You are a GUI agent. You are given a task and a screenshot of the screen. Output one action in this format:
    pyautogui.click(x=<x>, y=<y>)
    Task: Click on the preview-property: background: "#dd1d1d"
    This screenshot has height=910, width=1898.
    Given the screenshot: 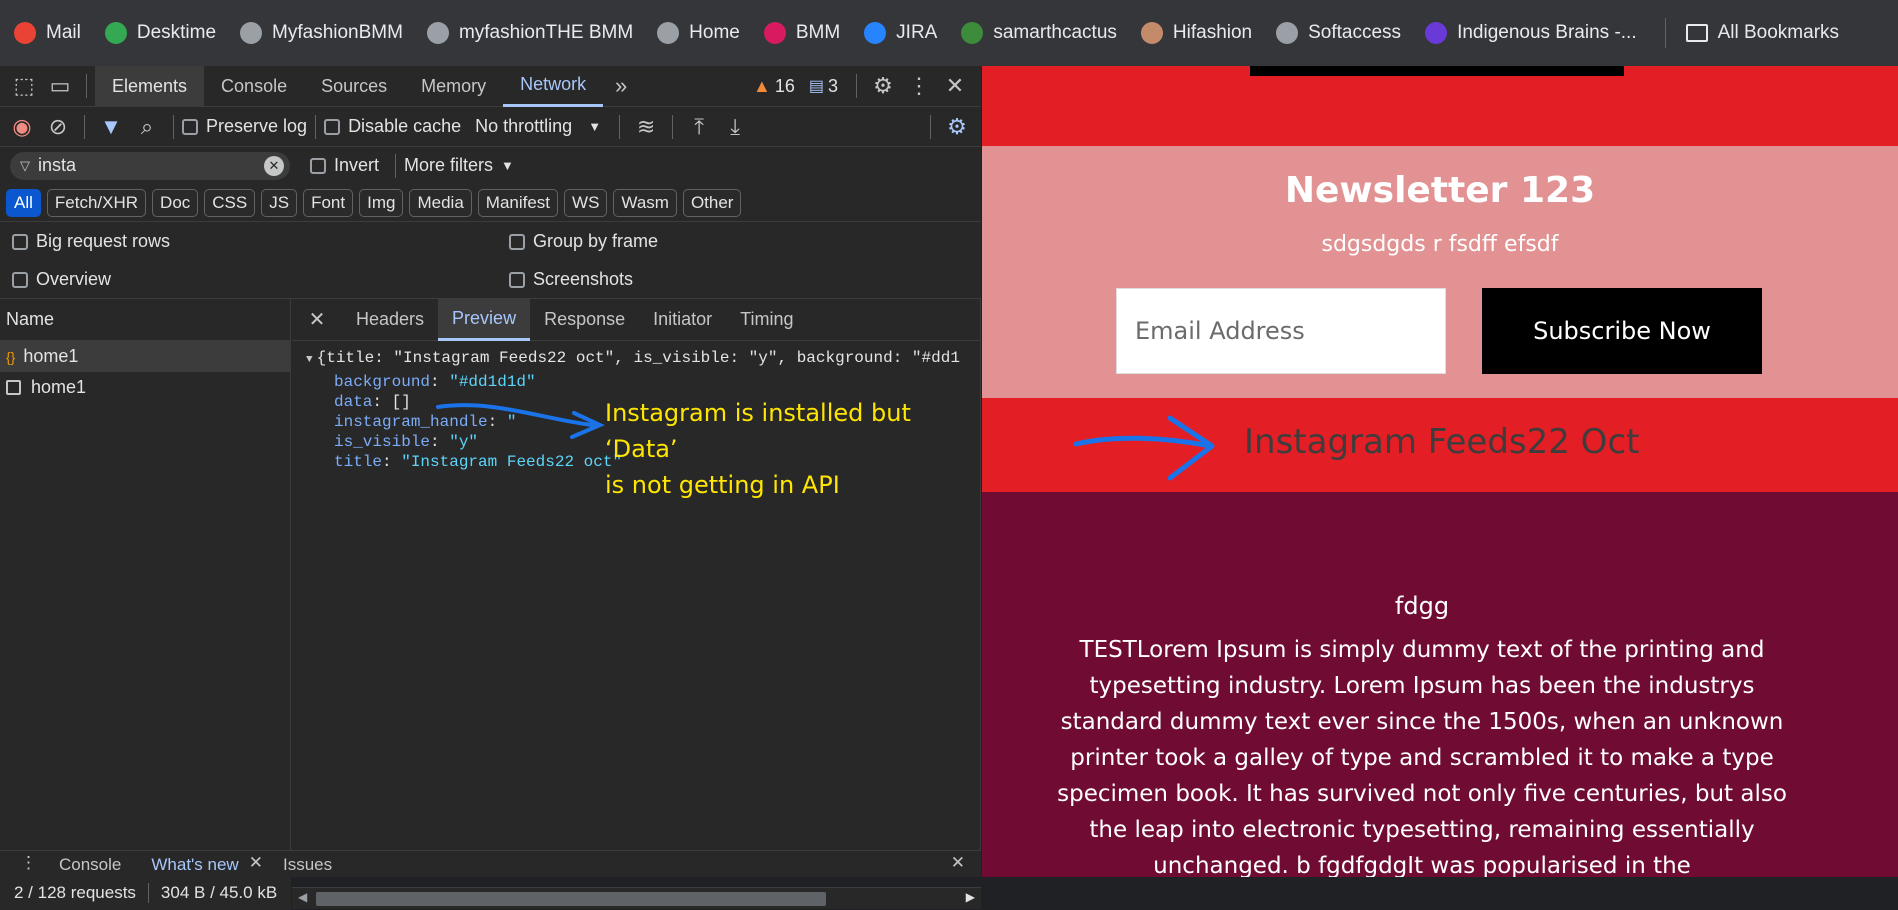 What is the action you would take?
    pyautogui.click(x=657, y=383)
    